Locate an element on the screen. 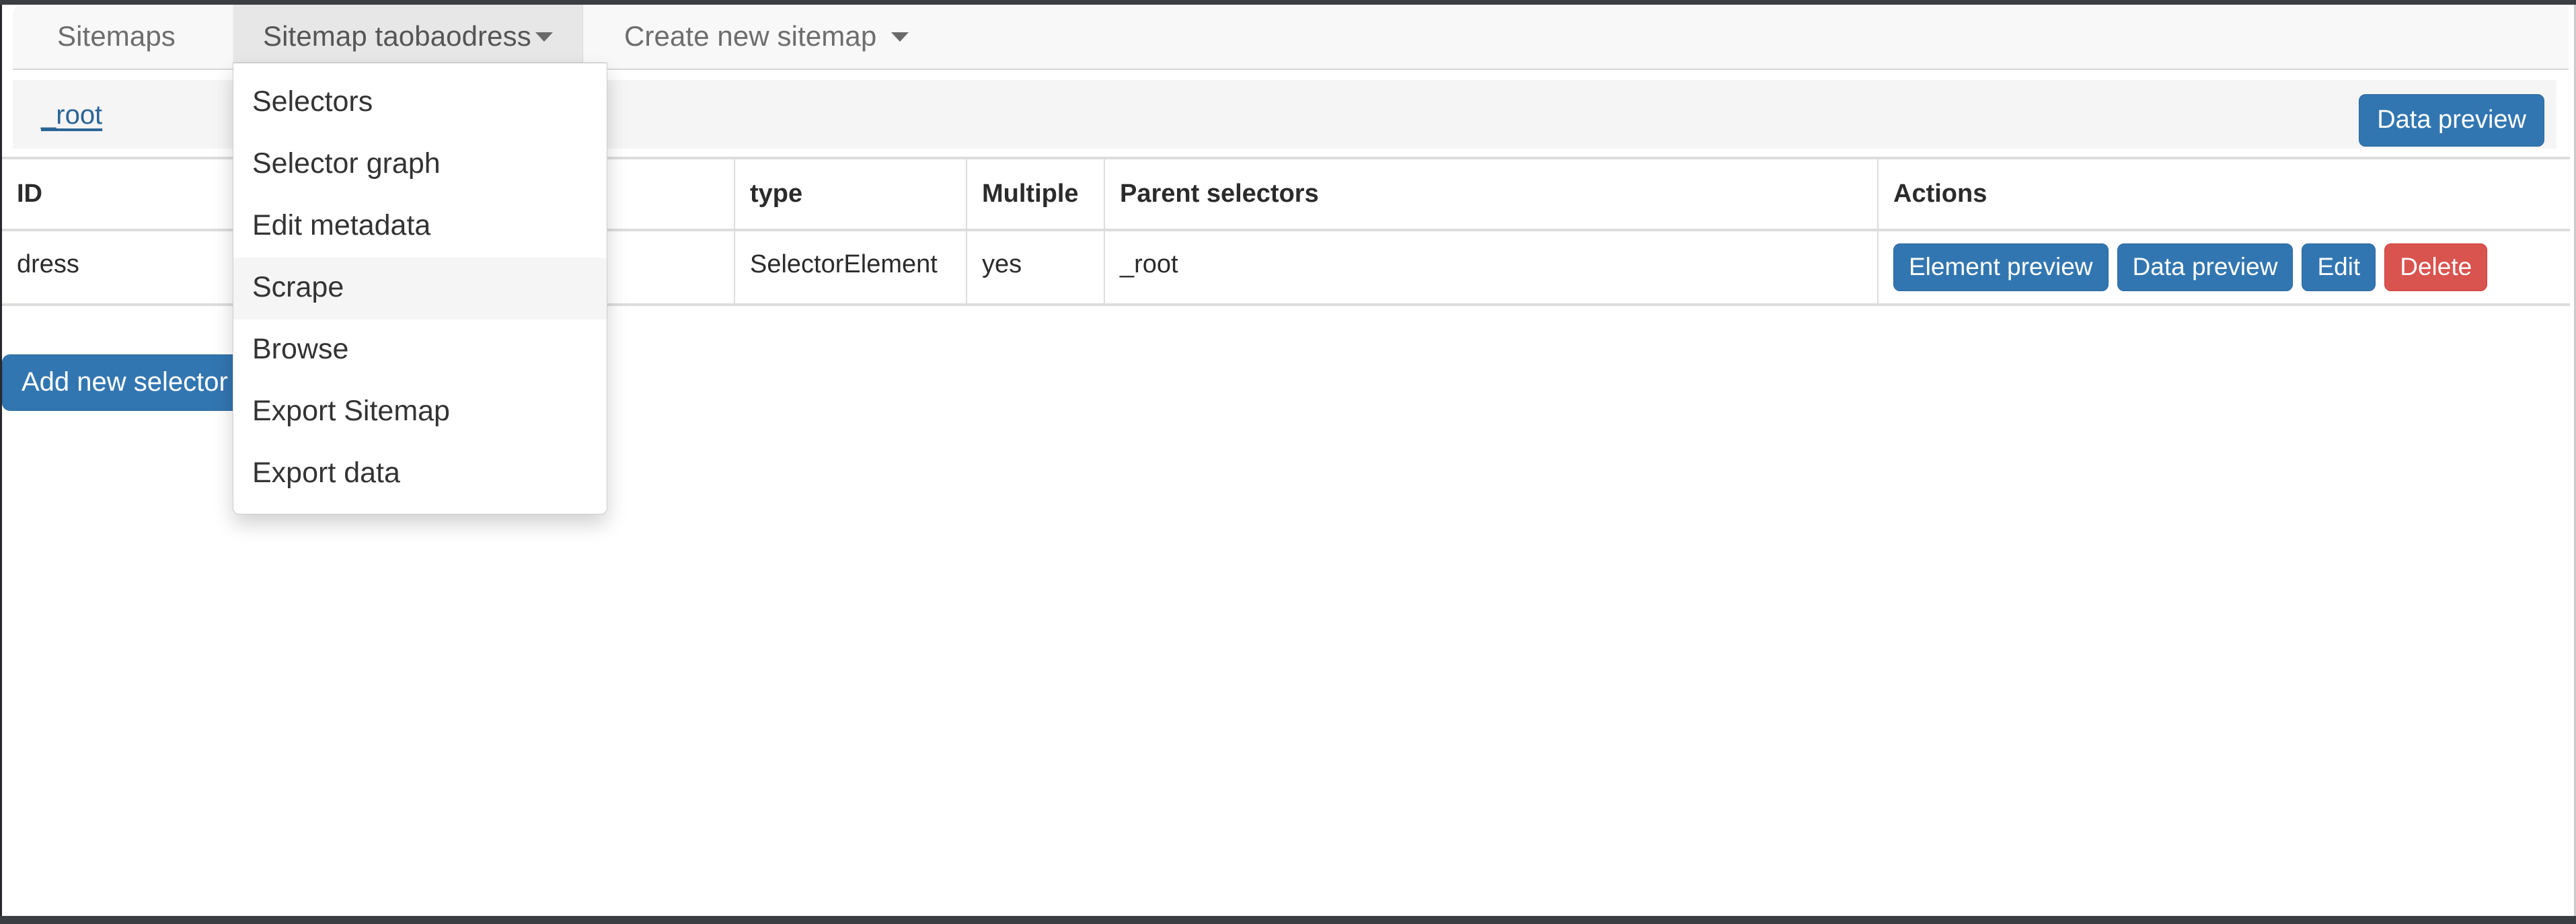 This screenshot has width=2576, height=924. delete-button: Delete is located at coordinates (2436, 267).